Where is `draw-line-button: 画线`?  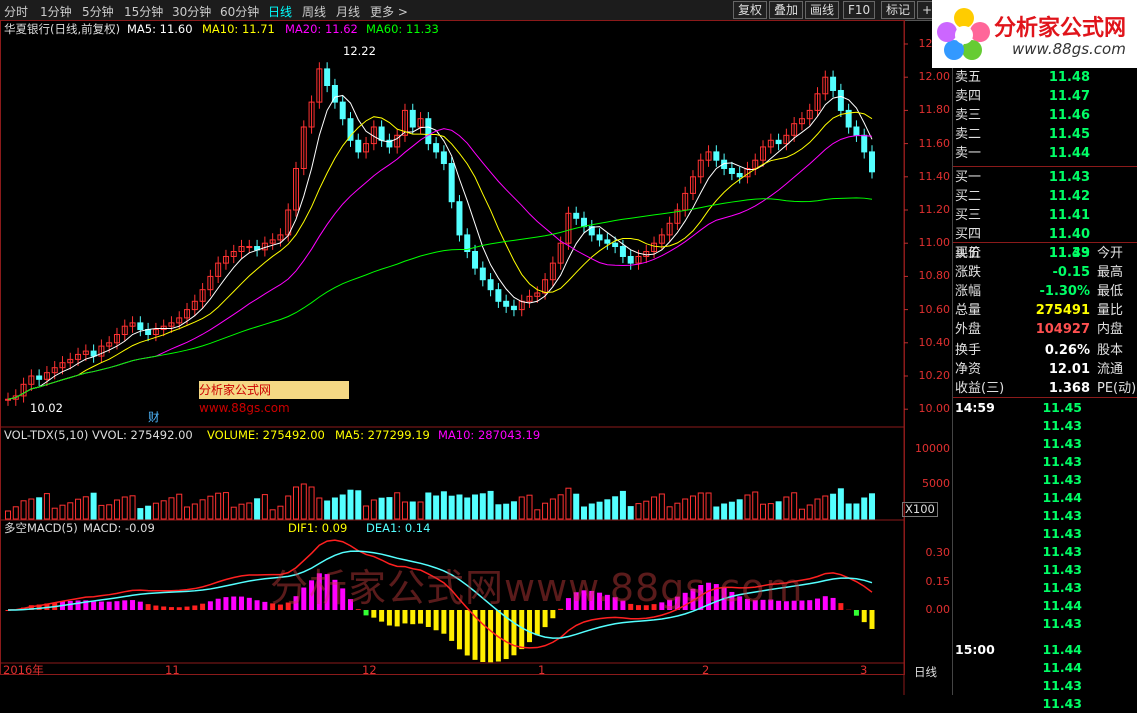 draw-line-button: 画线 is located at coordinates (822, 10).